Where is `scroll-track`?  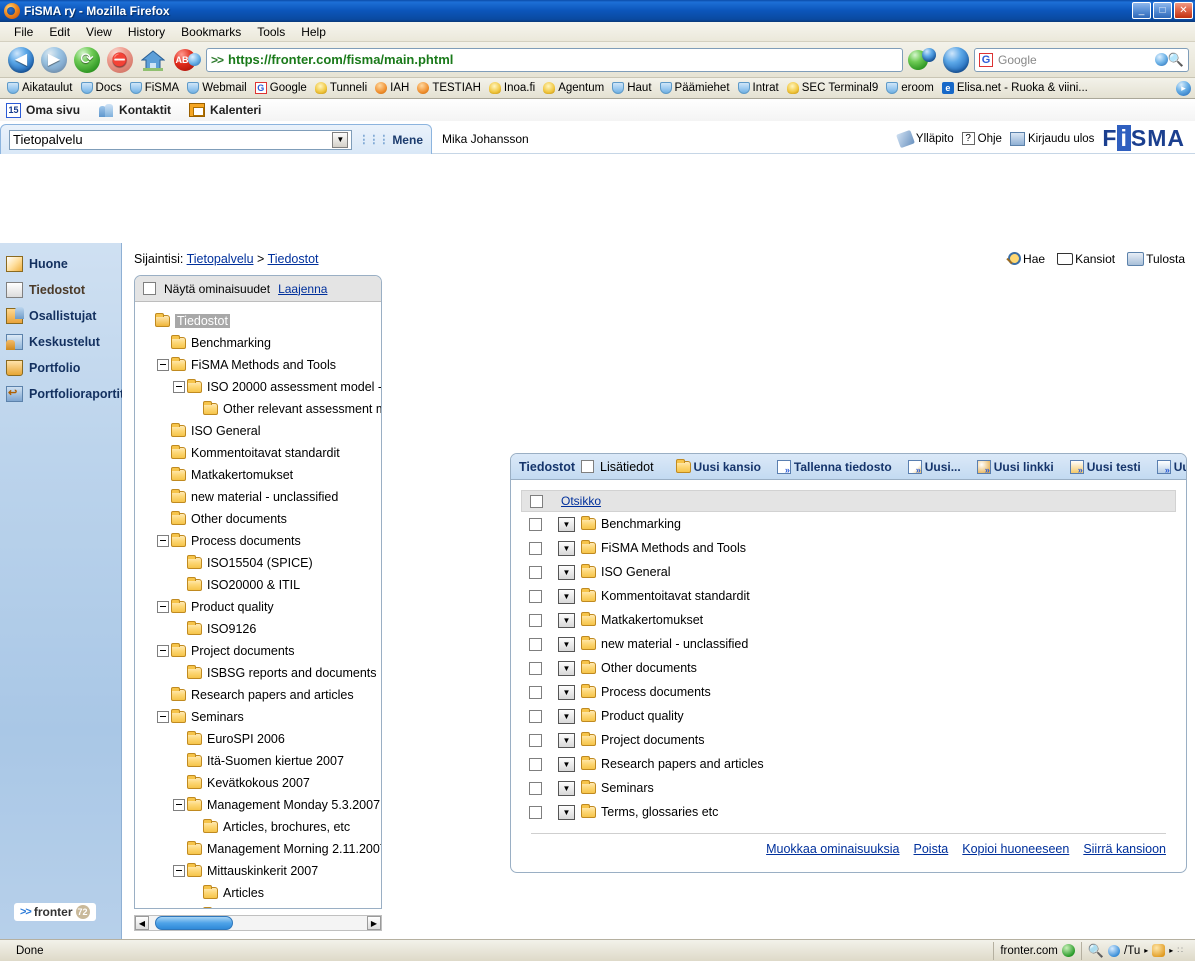 scroll-track is located at coordinates (258, 923).